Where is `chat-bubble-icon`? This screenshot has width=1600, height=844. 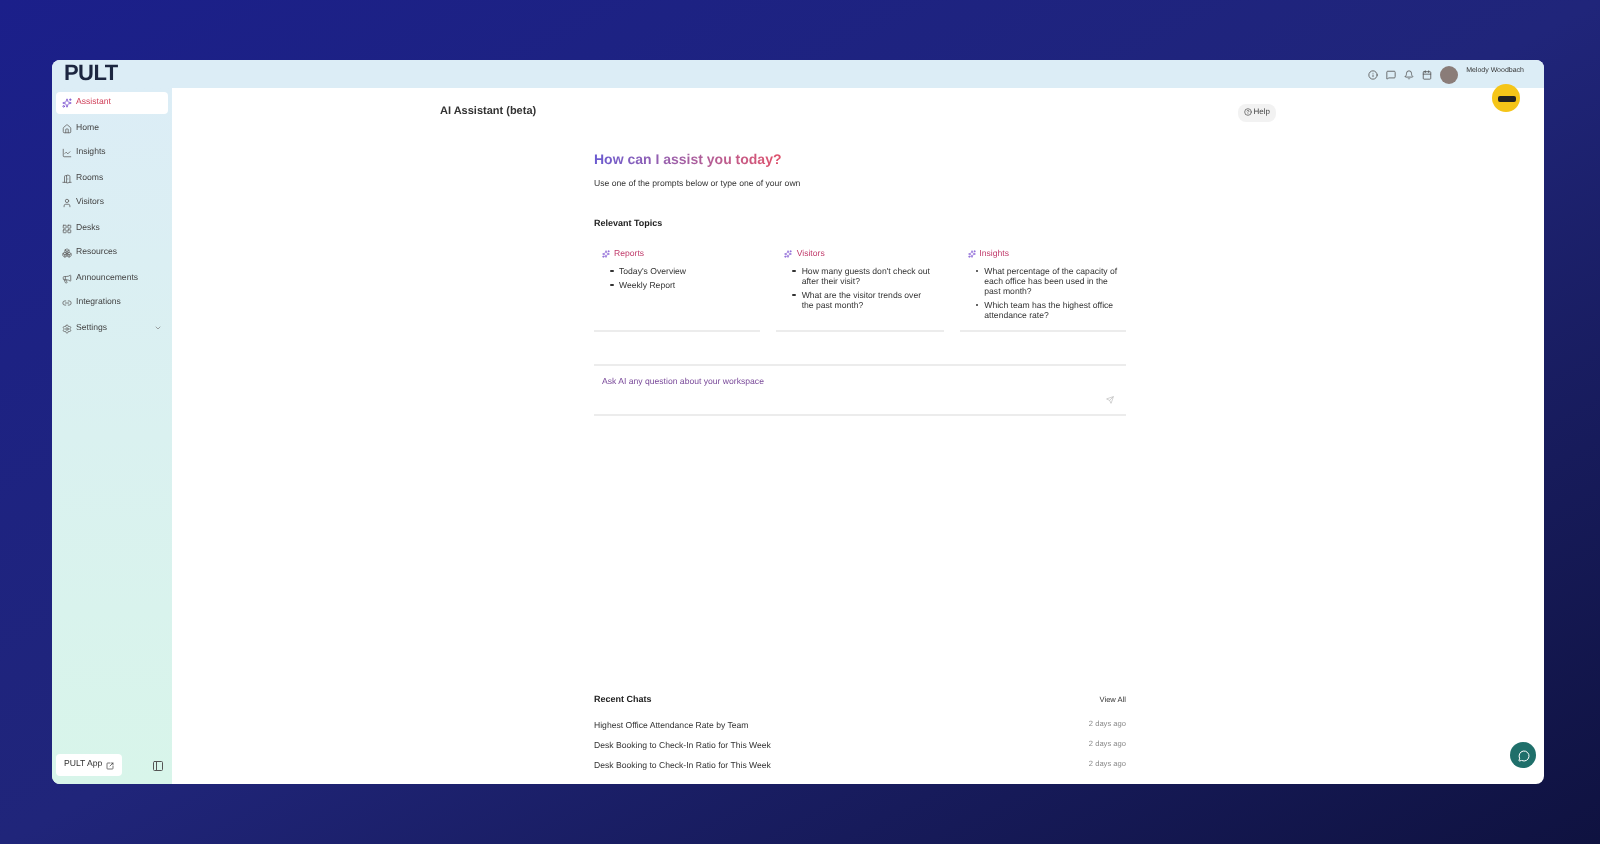 chat-bubble-icon is located at coordinates (1523, 755).